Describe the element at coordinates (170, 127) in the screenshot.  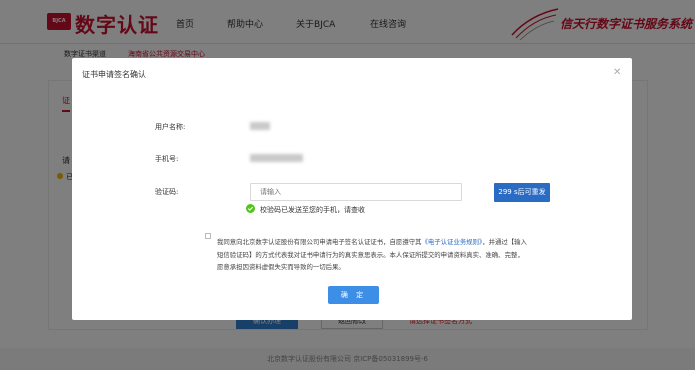
I see `username-label: 用户名称:` at that location.